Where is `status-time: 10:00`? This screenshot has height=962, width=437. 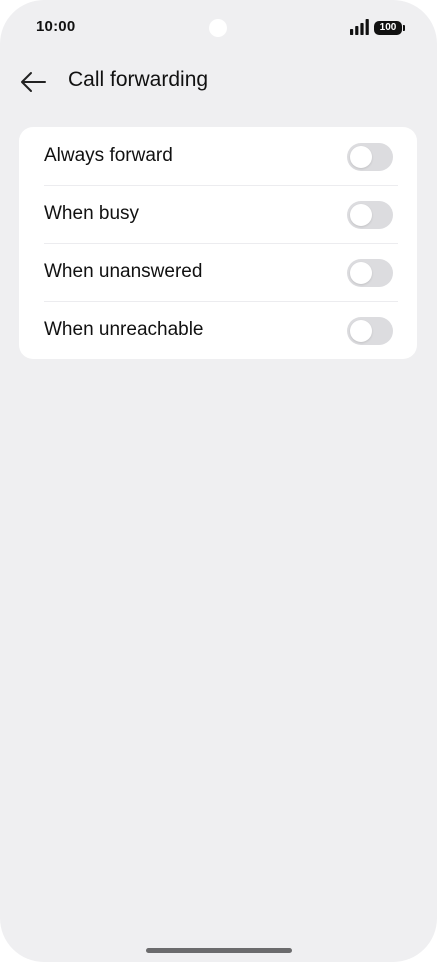
status-time: 10:00 is located at coordinates (56, 26).